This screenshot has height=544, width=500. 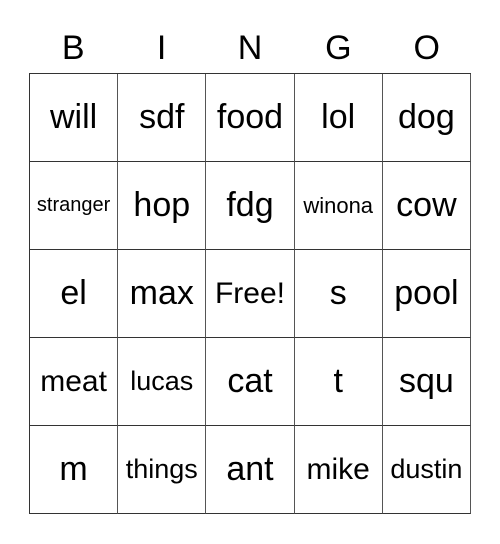 What do you see at coordinates (426, 470) in the screenshot?
I see `bingo-cell: dustin` at bounding box center [426, 470].